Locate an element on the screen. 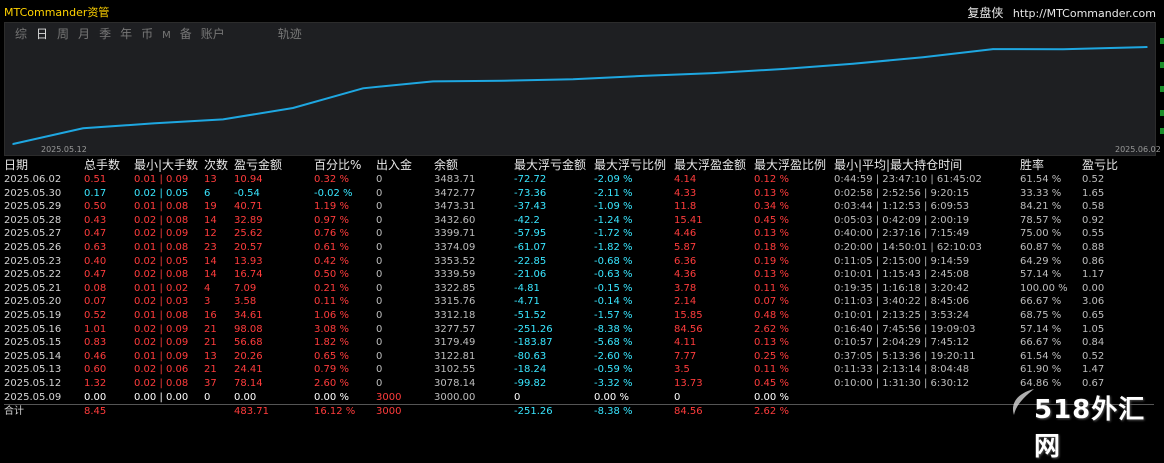 The width and height of the screenshot is (1164, 463). cell-trades: 6 is located at coordinates (207, 193).